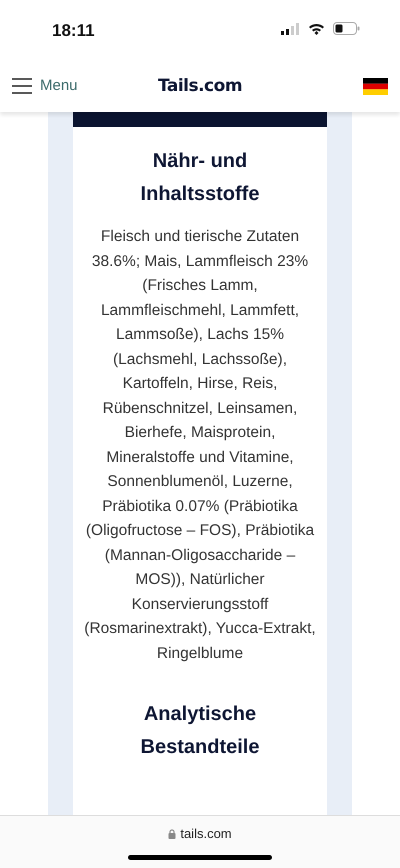  I want to click on menu-label: Menu, so click(59, 86).